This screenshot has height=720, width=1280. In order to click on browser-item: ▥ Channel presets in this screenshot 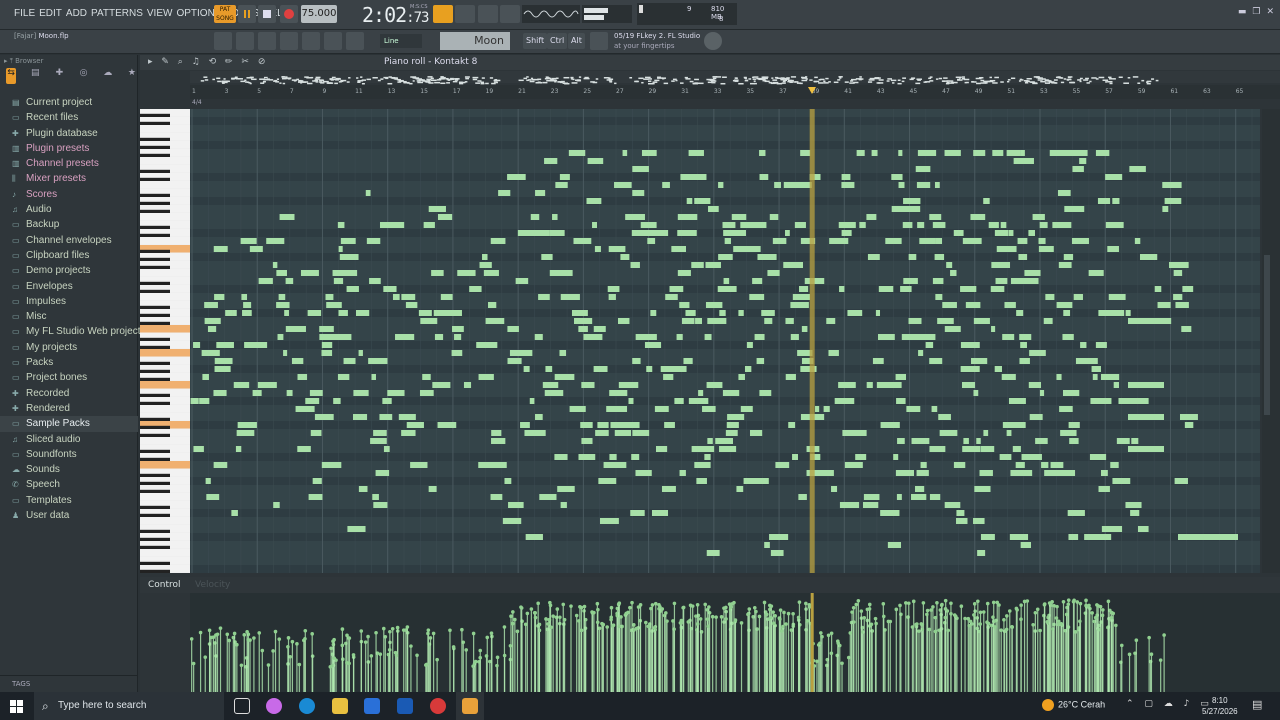, I will do `click(69, 163)`.